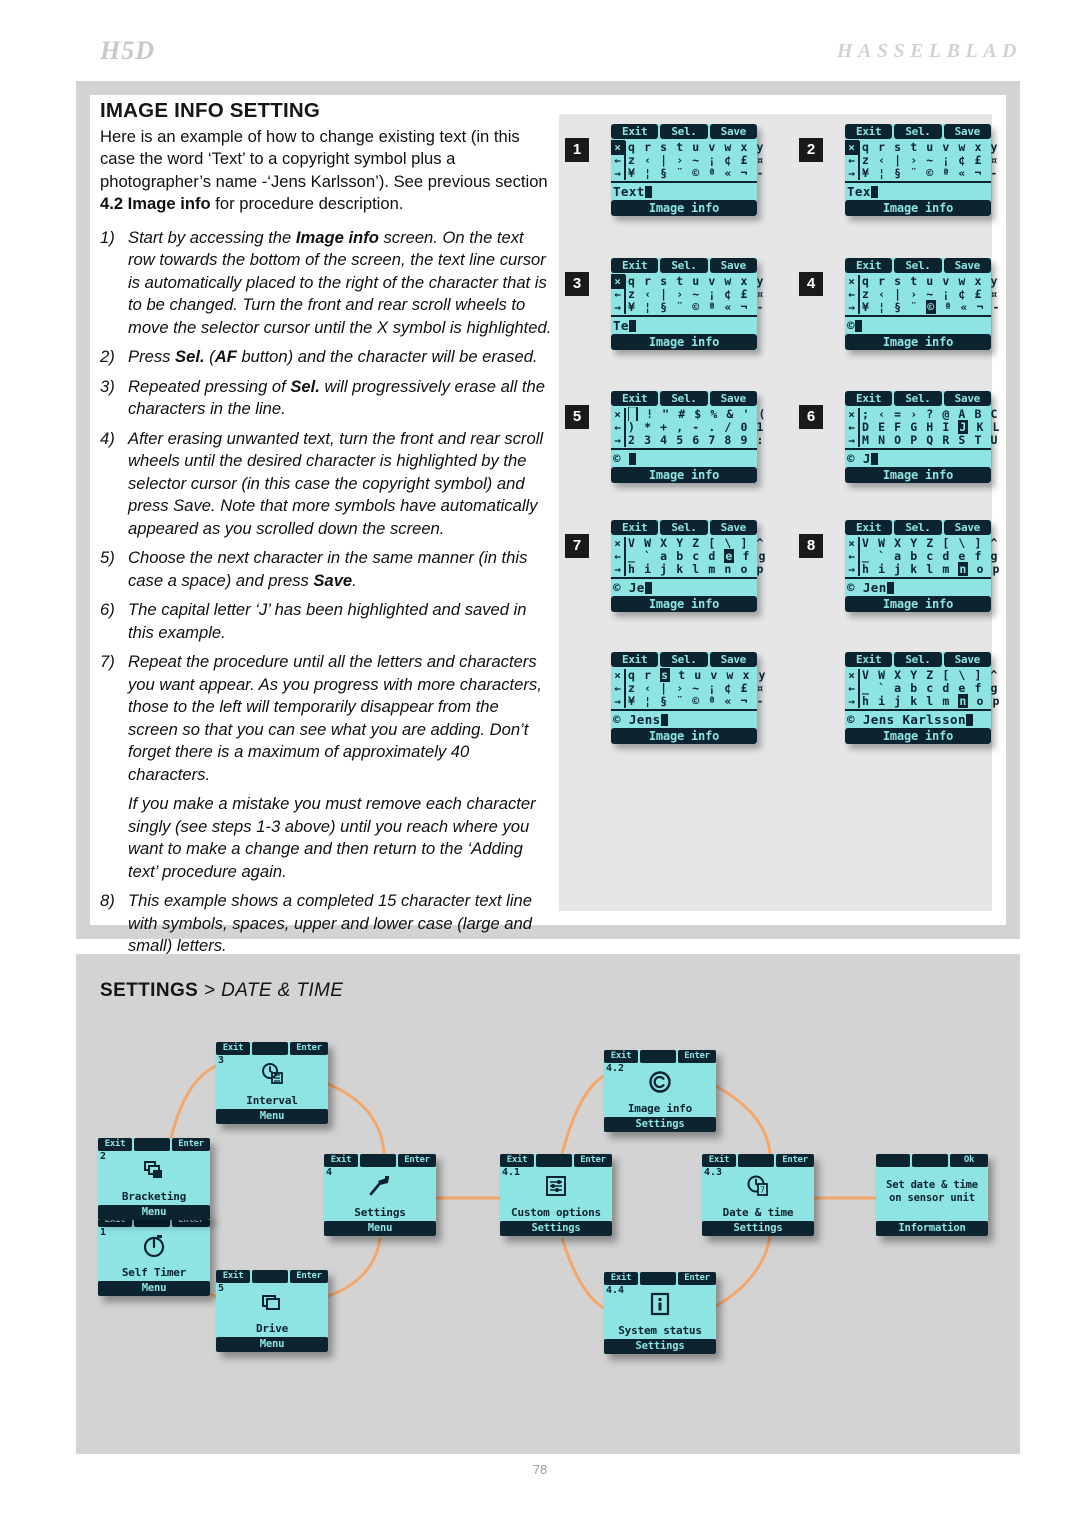  I want to click on save-button: Save, so click(967, 131).